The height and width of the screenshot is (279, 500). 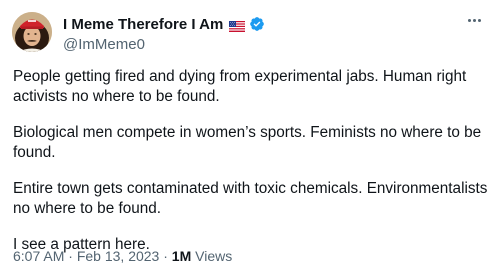 I want to click on views-count: 1M, so click(x=181, y=256).